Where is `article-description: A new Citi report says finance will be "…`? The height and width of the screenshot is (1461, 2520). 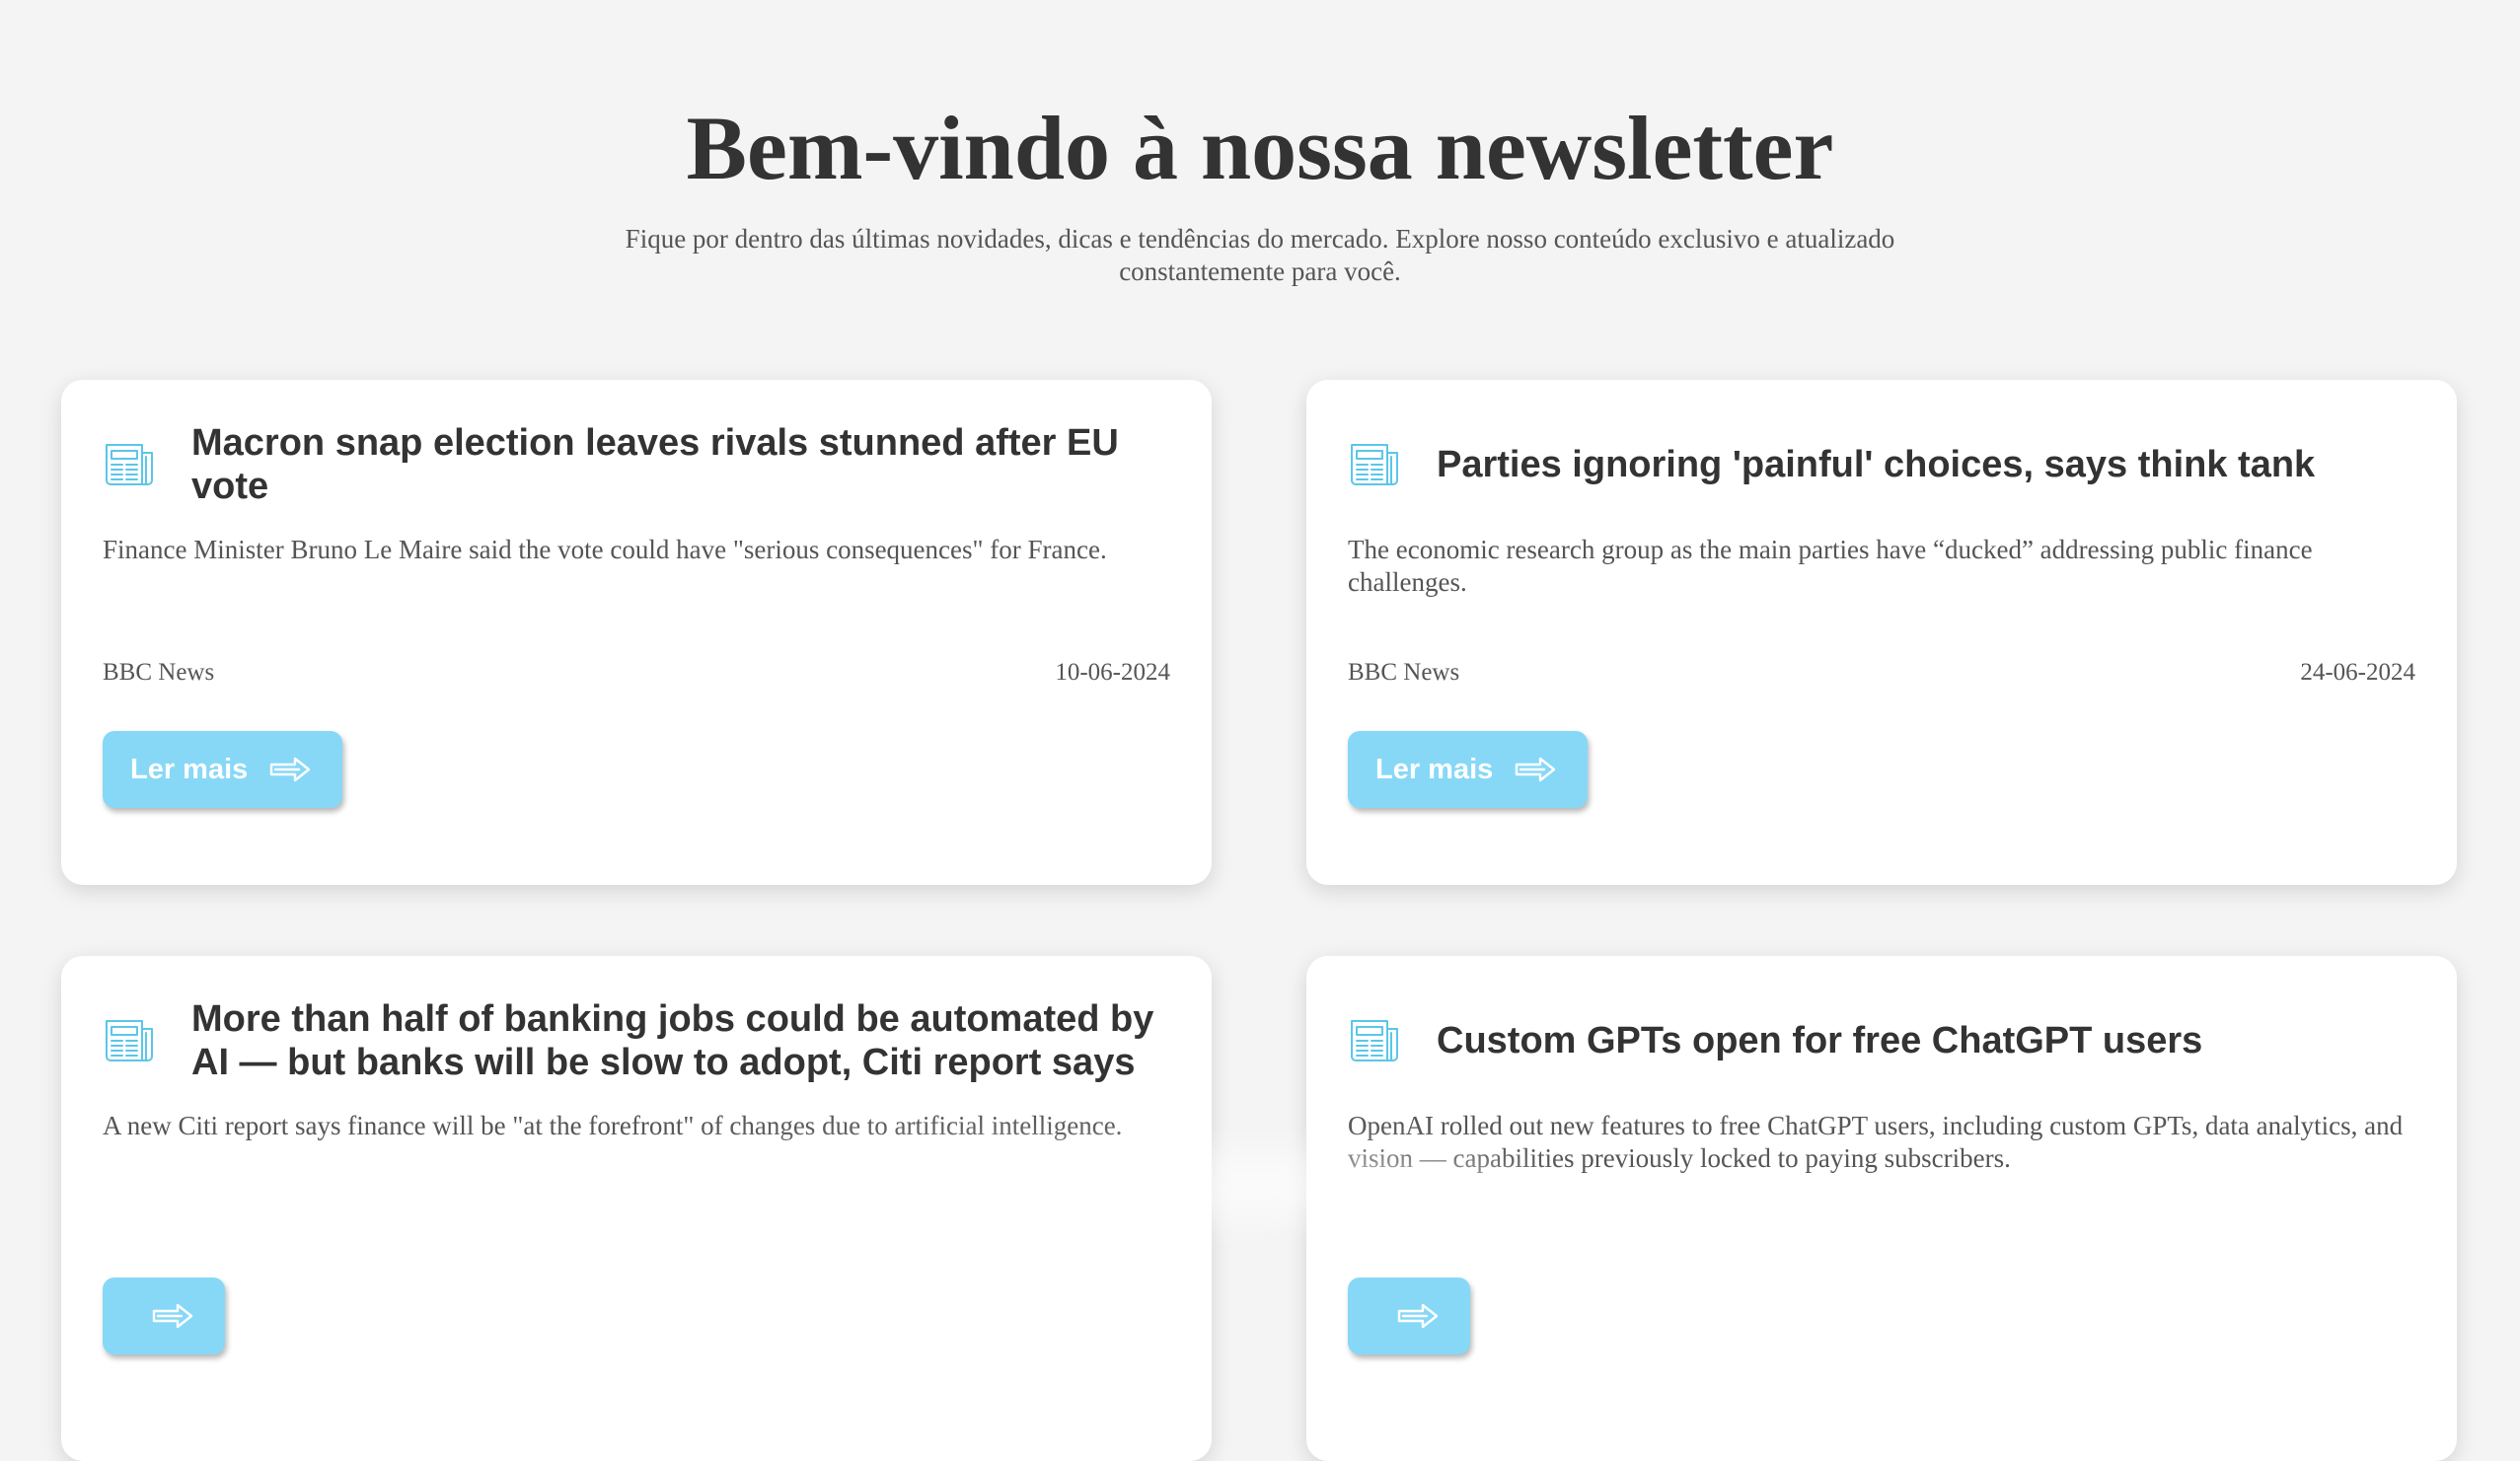
article-description: A new Citi report says finance will be "… is located at coordinates (613, 1126).